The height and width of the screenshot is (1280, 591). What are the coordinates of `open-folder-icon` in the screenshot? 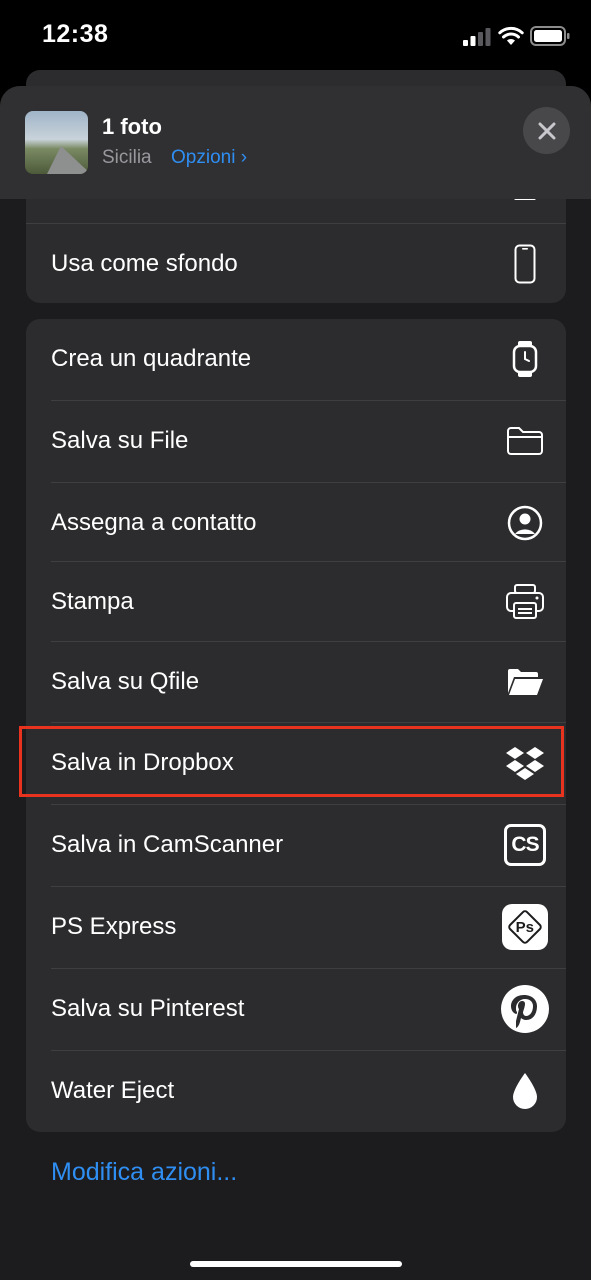 It's located at (525, 682).